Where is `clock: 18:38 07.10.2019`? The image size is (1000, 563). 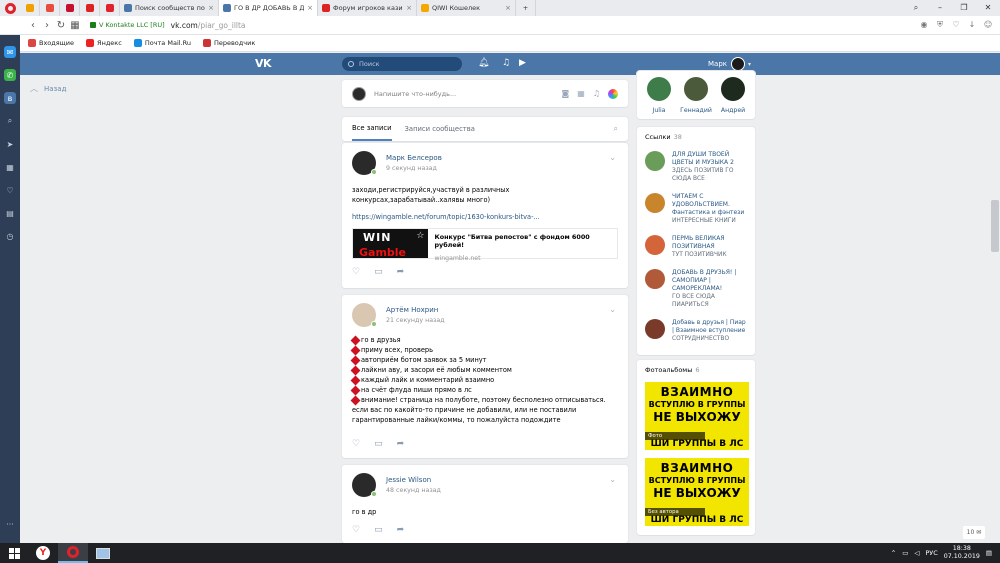
clock: 18:38 07.10.2019 is located at coordinates (962, 553).